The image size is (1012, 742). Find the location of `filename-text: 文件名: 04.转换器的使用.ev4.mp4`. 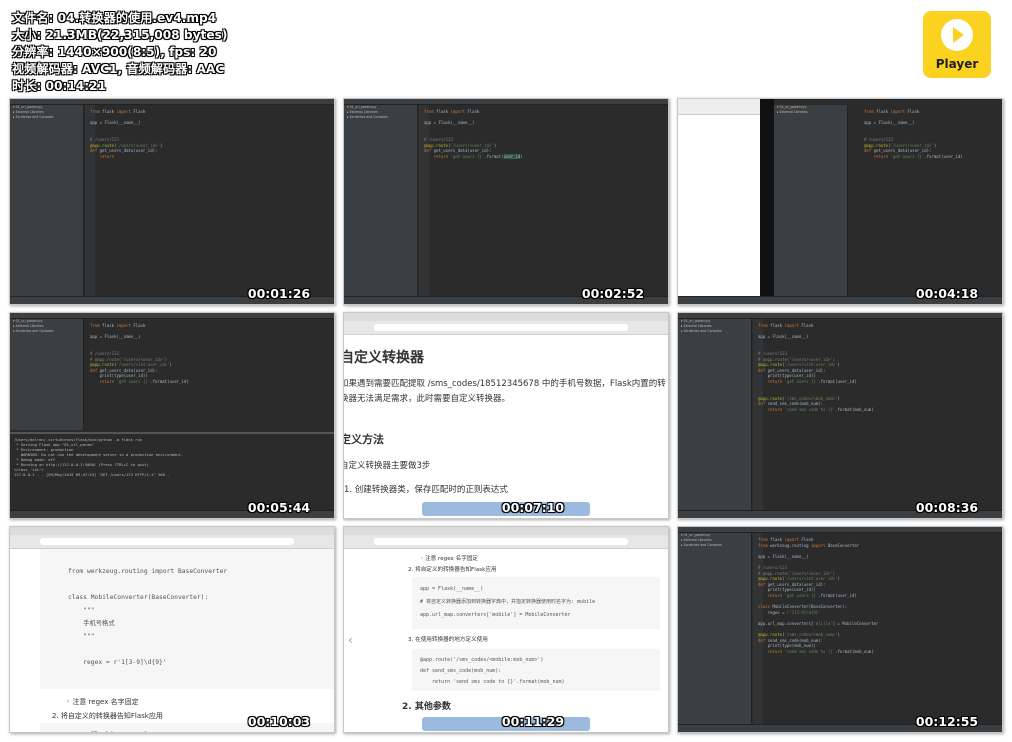

filename-text: 文件名: 04.转换器的使用.ev4.mp4 is located at coordinates (114, 18).